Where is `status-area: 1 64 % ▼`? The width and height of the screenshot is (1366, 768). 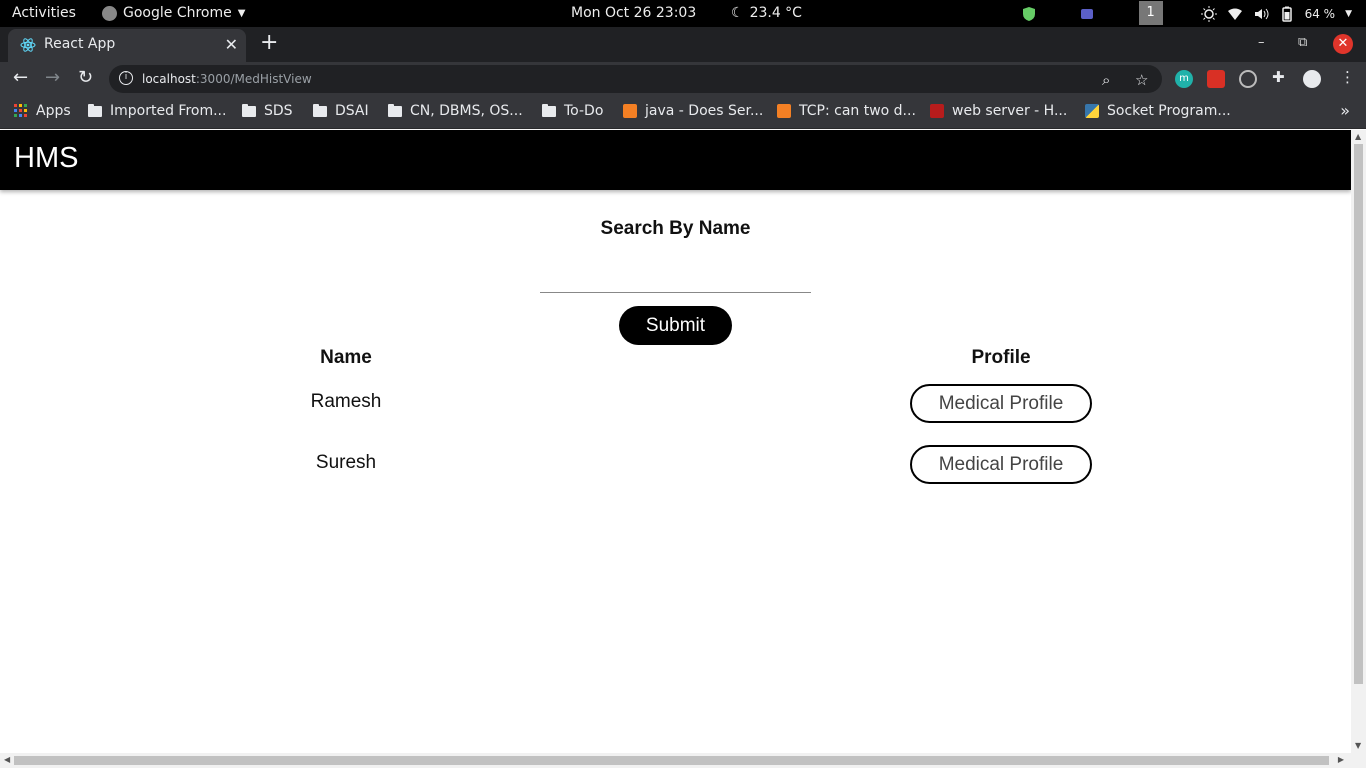
status-area: 1 64 % ▼ is located at coordinates (1186, 12).